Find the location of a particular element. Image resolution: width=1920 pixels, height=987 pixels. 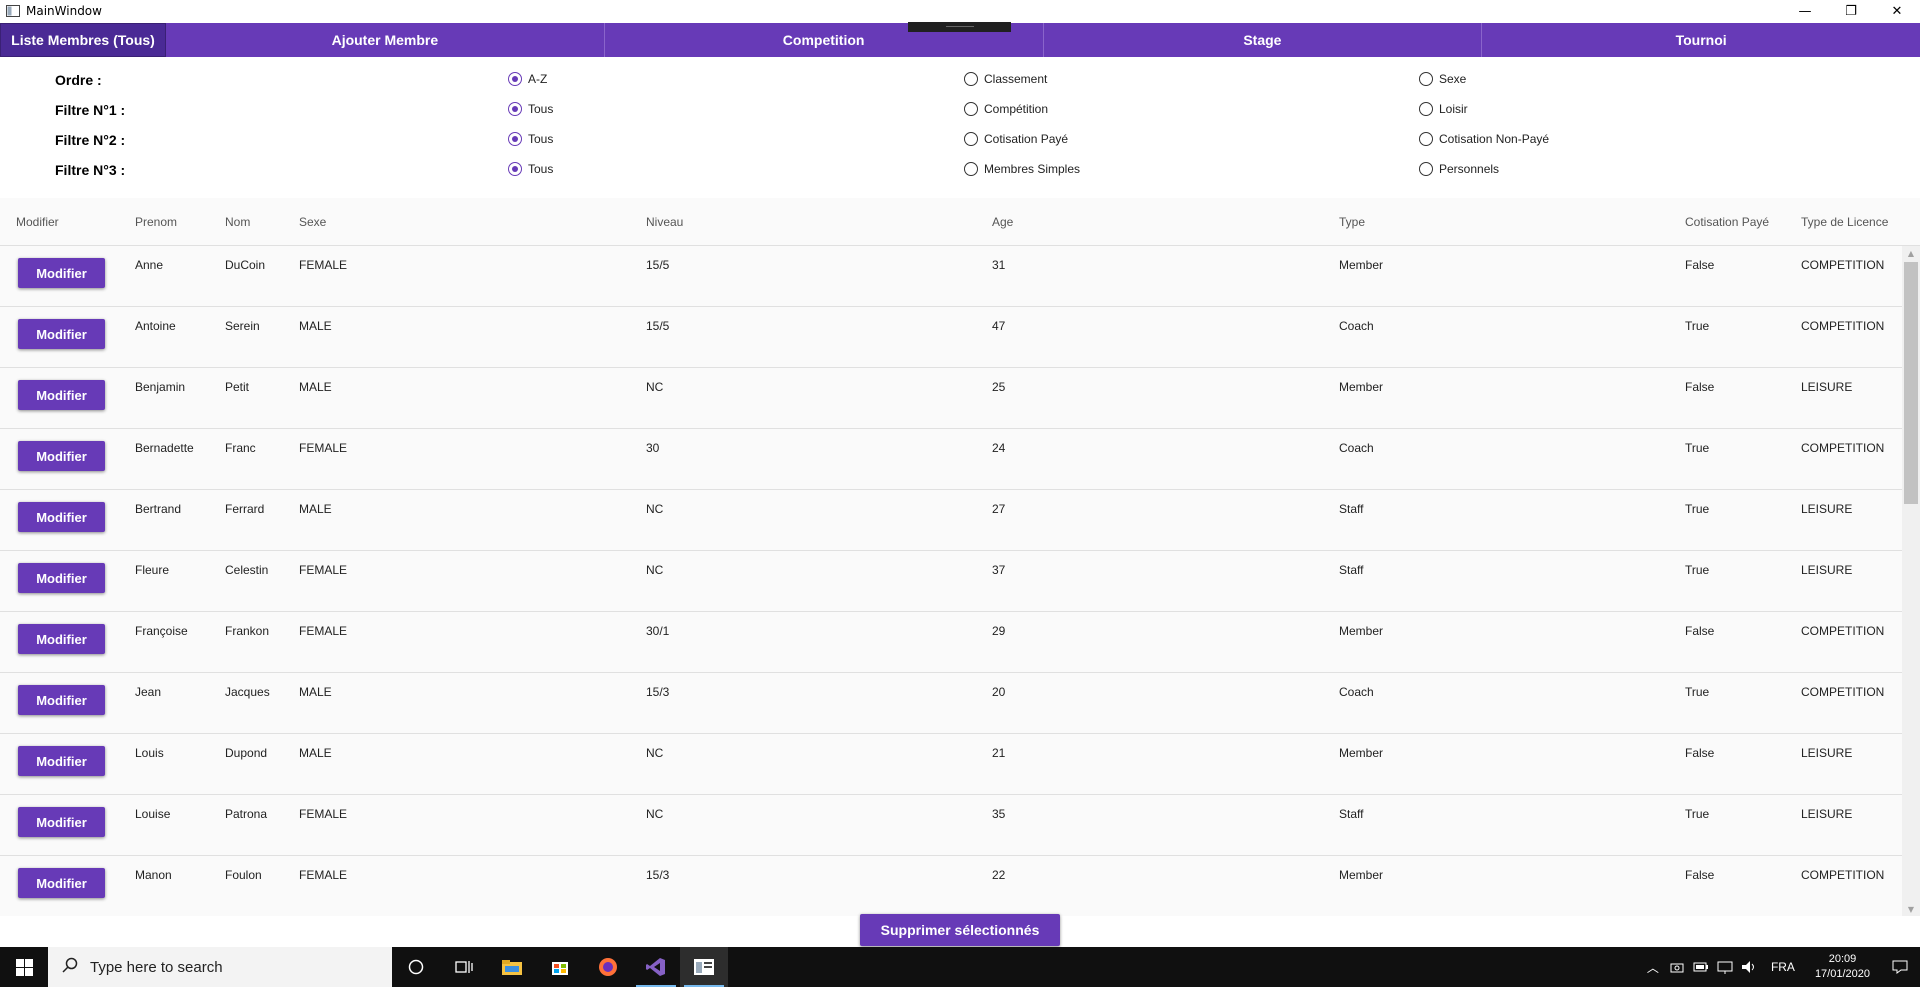

cortana-icon is located at coordinates (416, 967).